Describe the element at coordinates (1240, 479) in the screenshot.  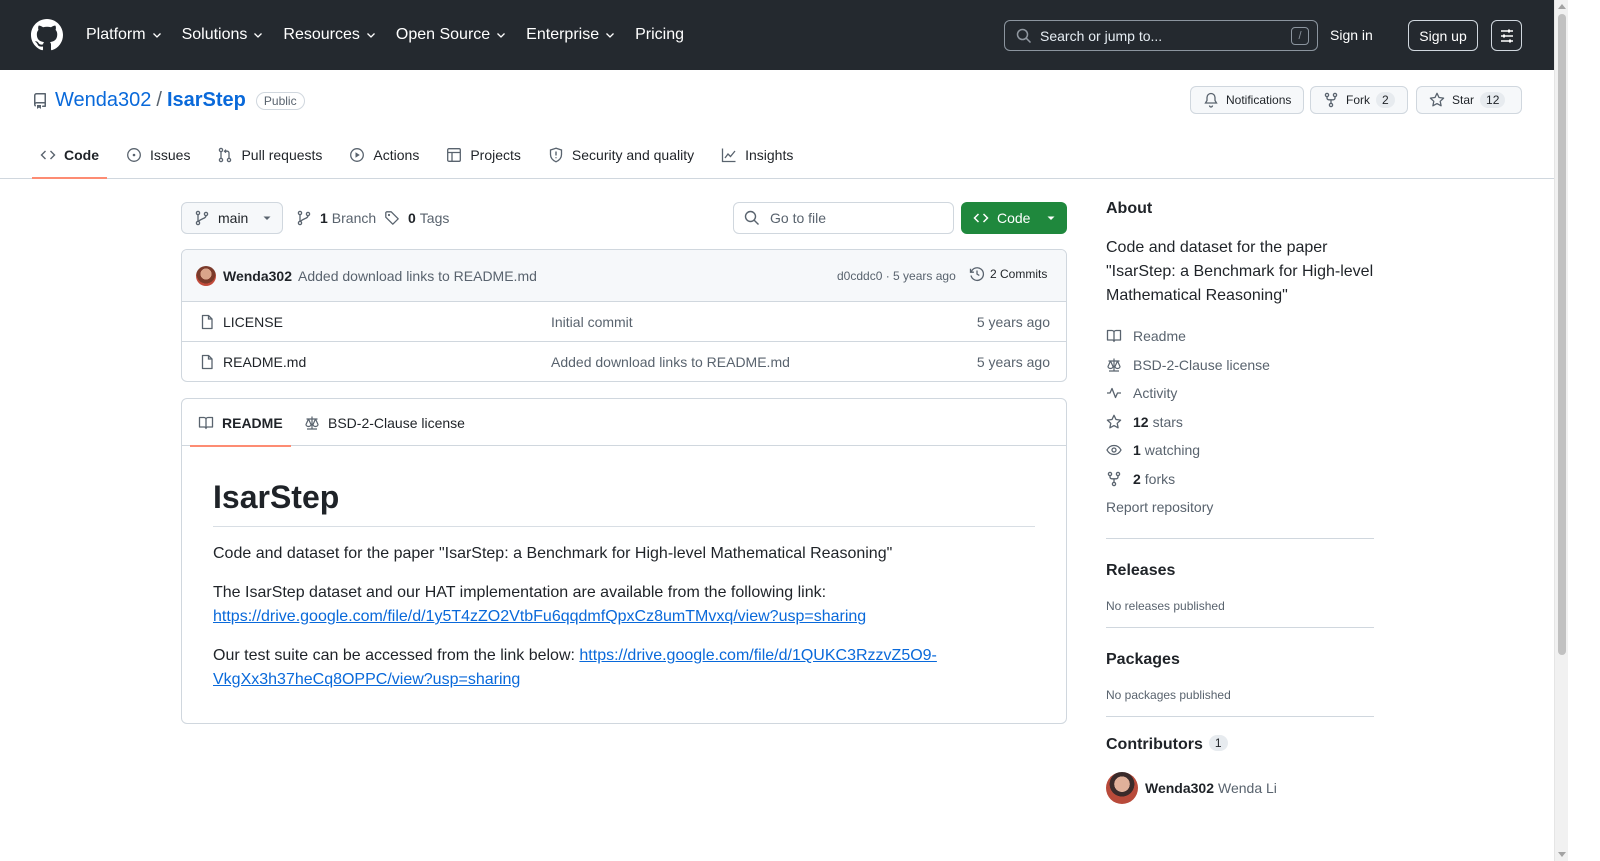
I see `forks-link: 2 forks` at that location.